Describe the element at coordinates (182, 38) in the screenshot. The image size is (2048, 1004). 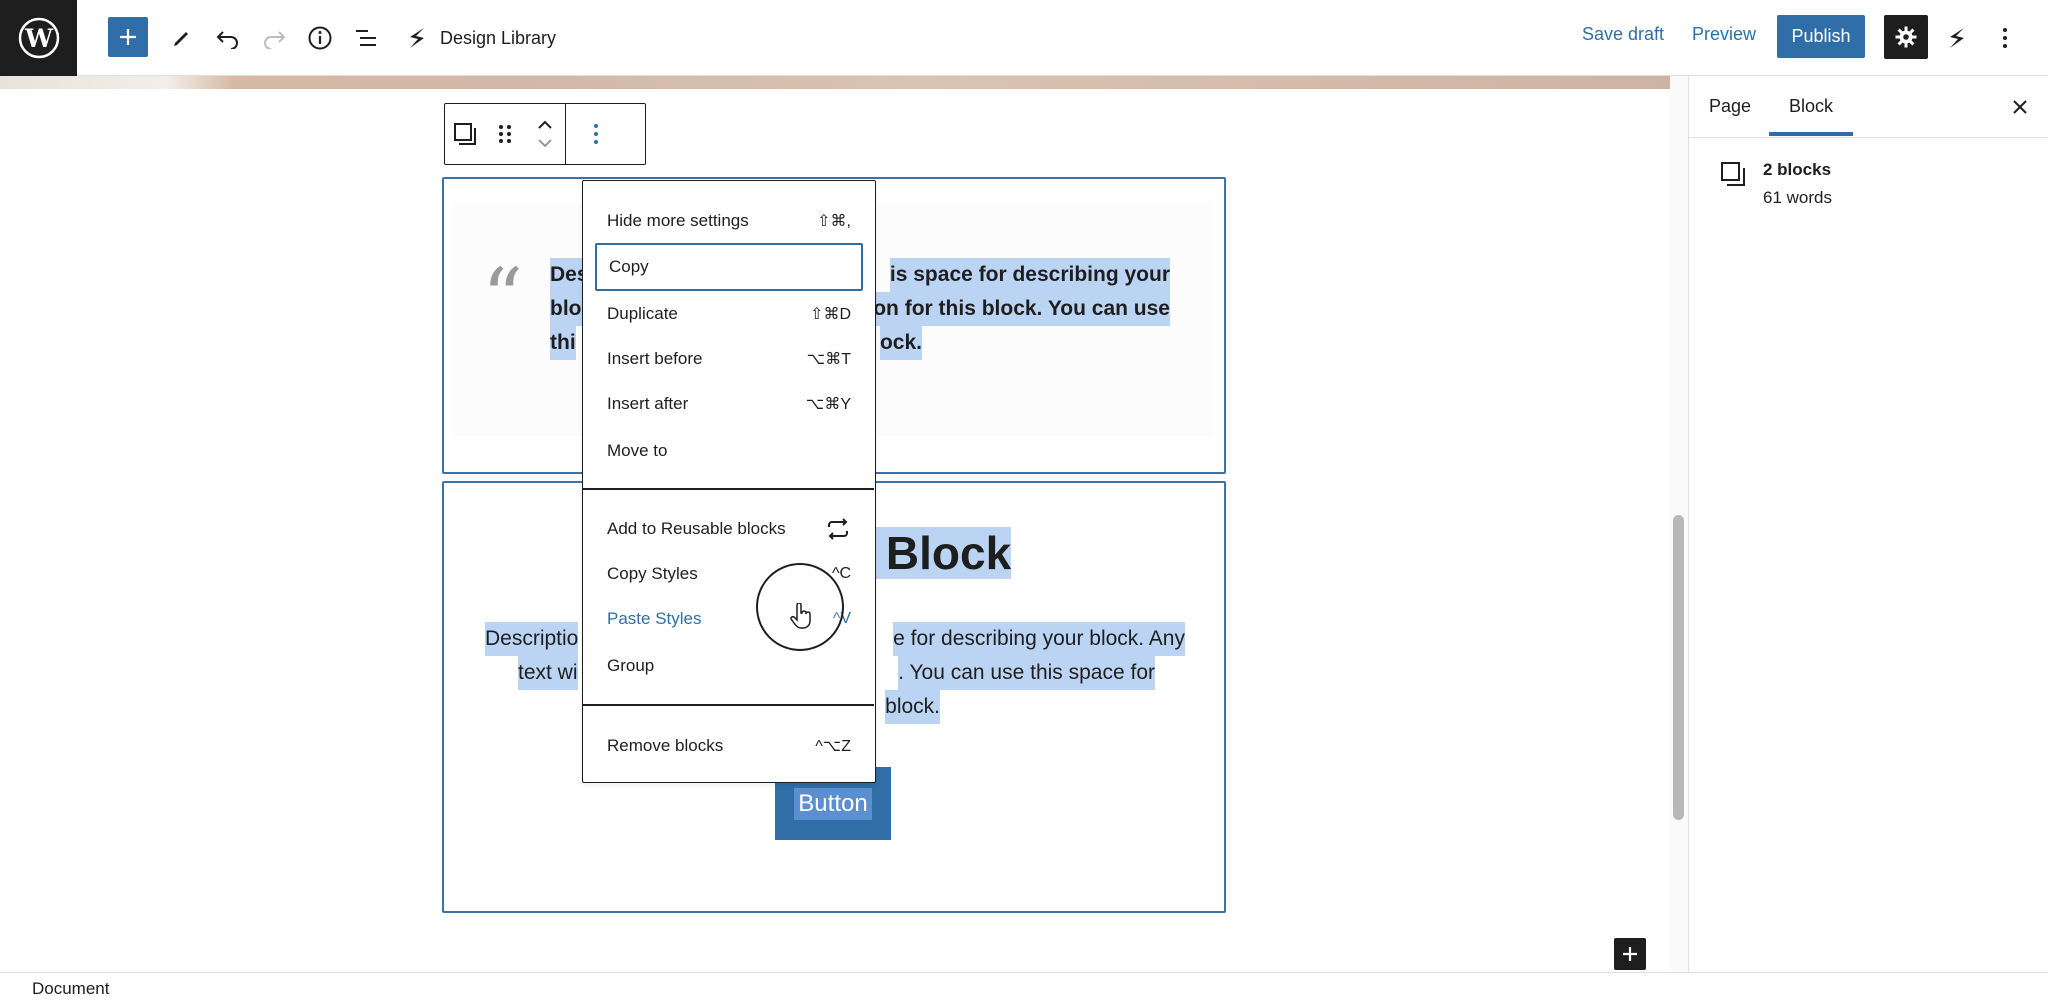
I see `edit-tools-icon` at that location.